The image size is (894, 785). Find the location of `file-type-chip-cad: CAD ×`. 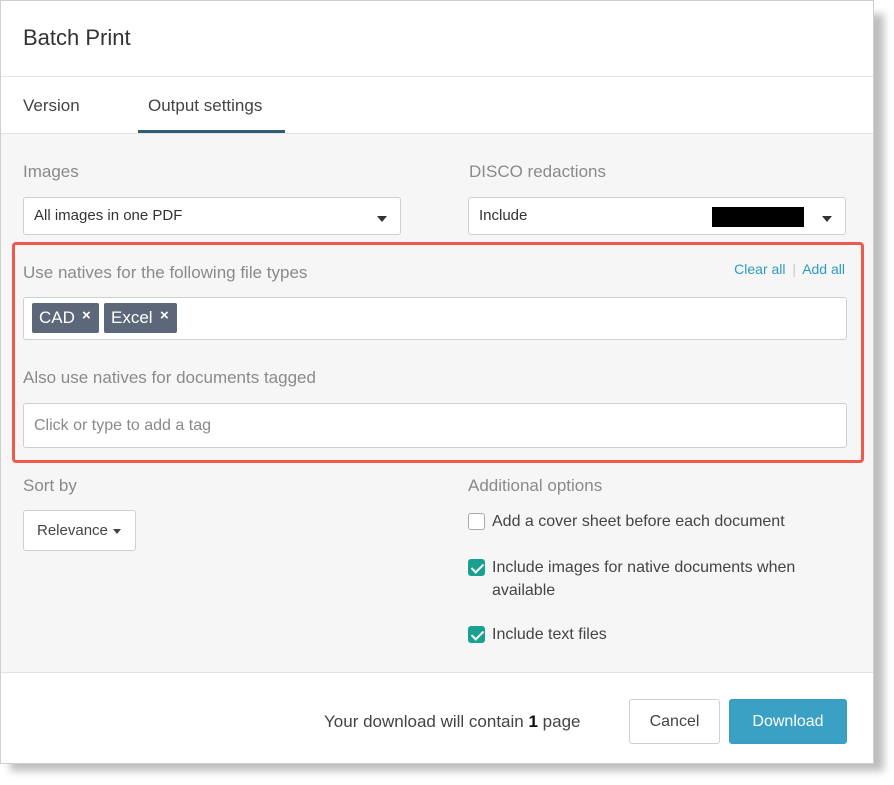

file-type-chip-cad: CAD × is located at coordinates (65, 318).